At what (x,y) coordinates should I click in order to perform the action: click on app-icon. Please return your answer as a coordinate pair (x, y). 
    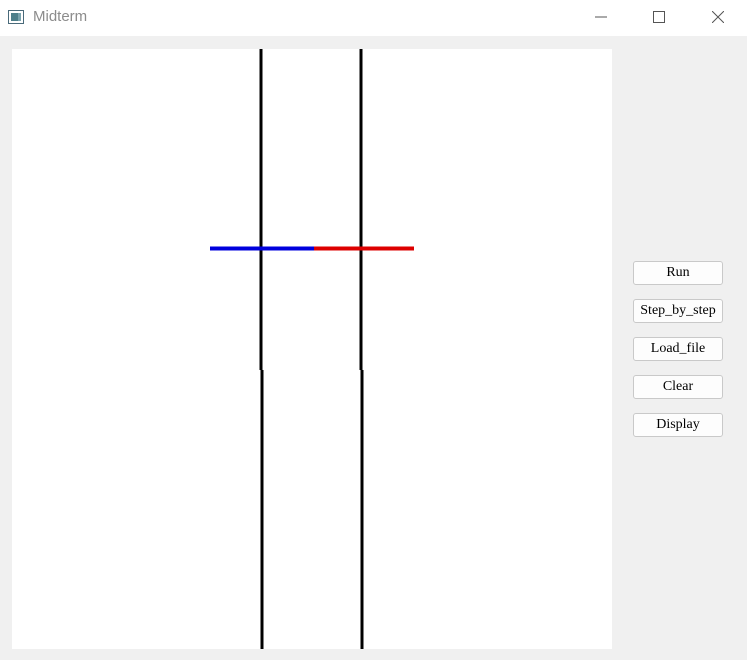
    Looking at the image, I should click on (16, 17).